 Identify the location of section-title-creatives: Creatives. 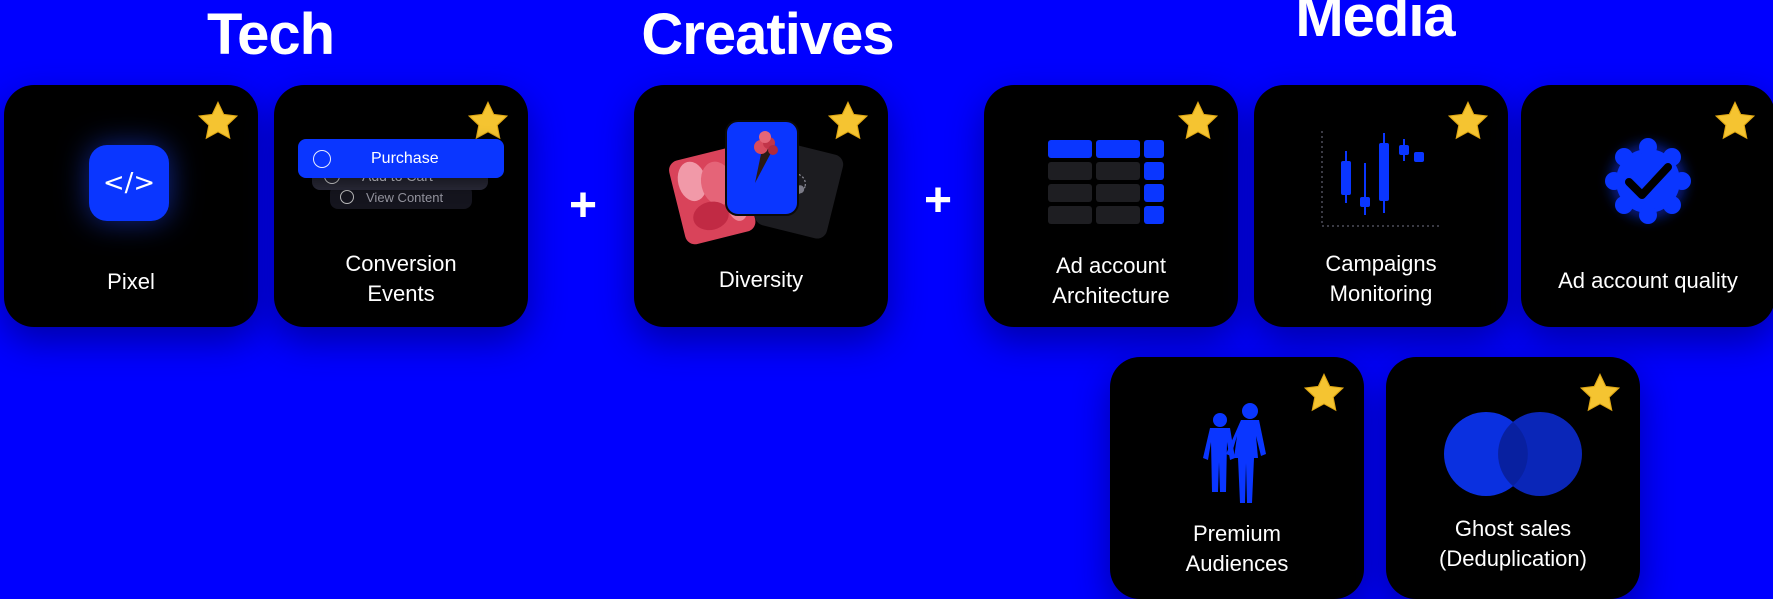
(767, 34).